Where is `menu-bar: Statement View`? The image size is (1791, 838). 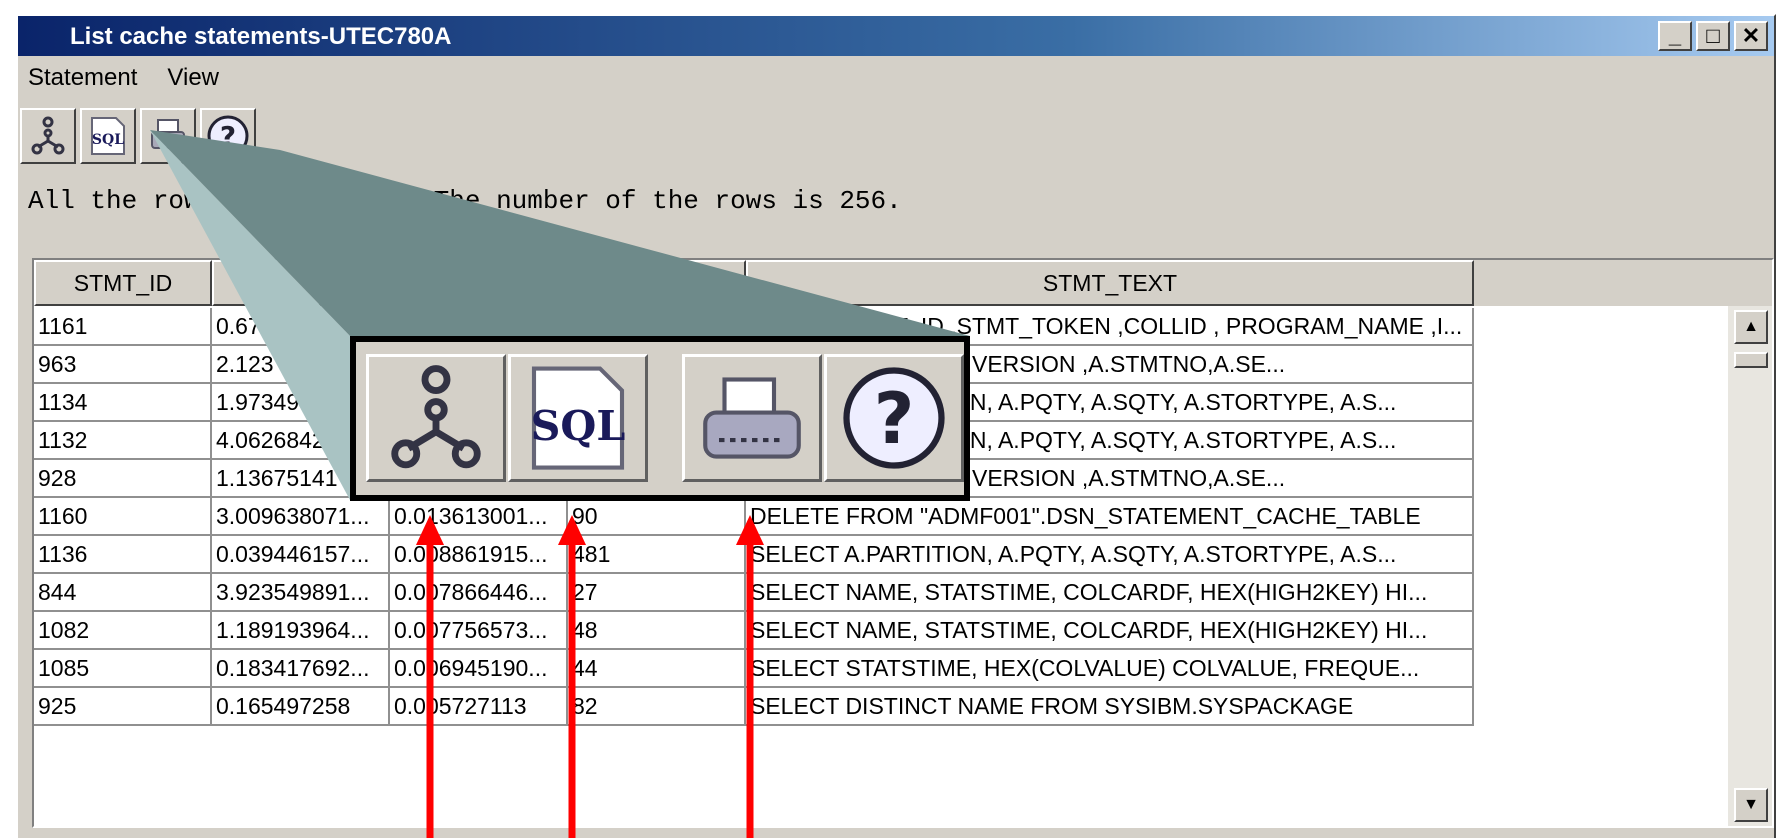
menu-bar: Statement View is located at coordinates (123, 78).